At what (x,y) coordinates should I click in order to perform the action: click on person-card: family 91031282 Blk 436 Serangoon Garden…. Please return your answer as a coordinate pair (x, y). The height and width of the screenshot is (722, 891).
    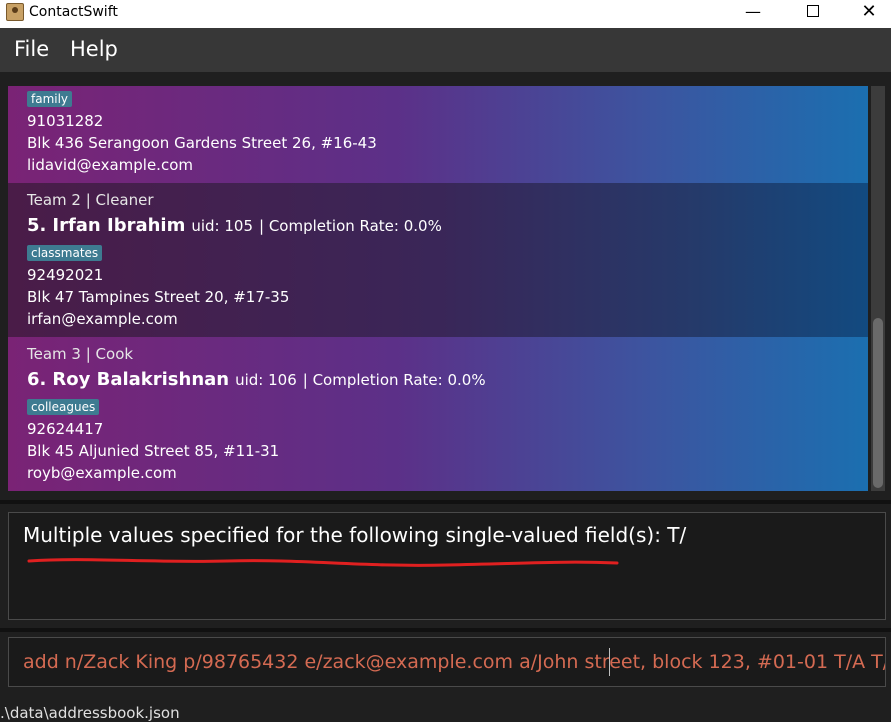
    Looking at the image, I should click on (438, 134).